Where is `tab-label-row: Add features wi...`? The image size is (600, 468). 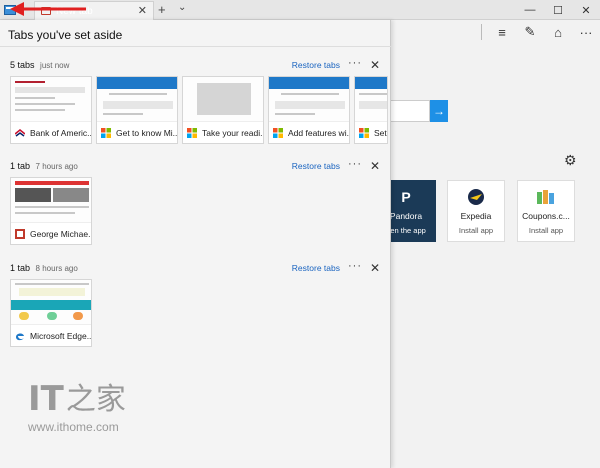 tab-label-row: Add features wi... is located at coordinates (309, 132).